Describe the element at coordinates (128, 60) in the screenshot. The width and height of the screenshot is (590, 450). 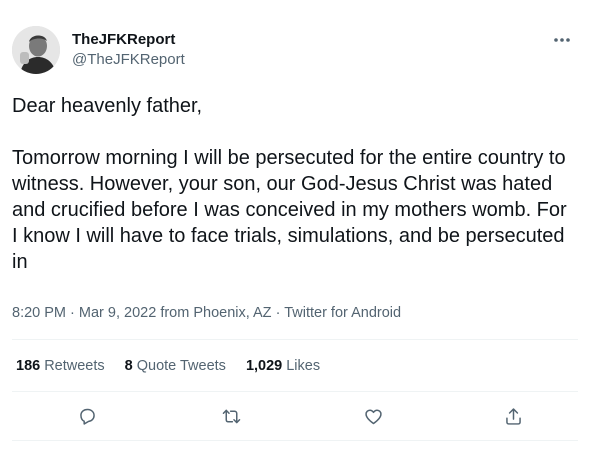
I see `user-handle: @TheJFKReport` at that location.